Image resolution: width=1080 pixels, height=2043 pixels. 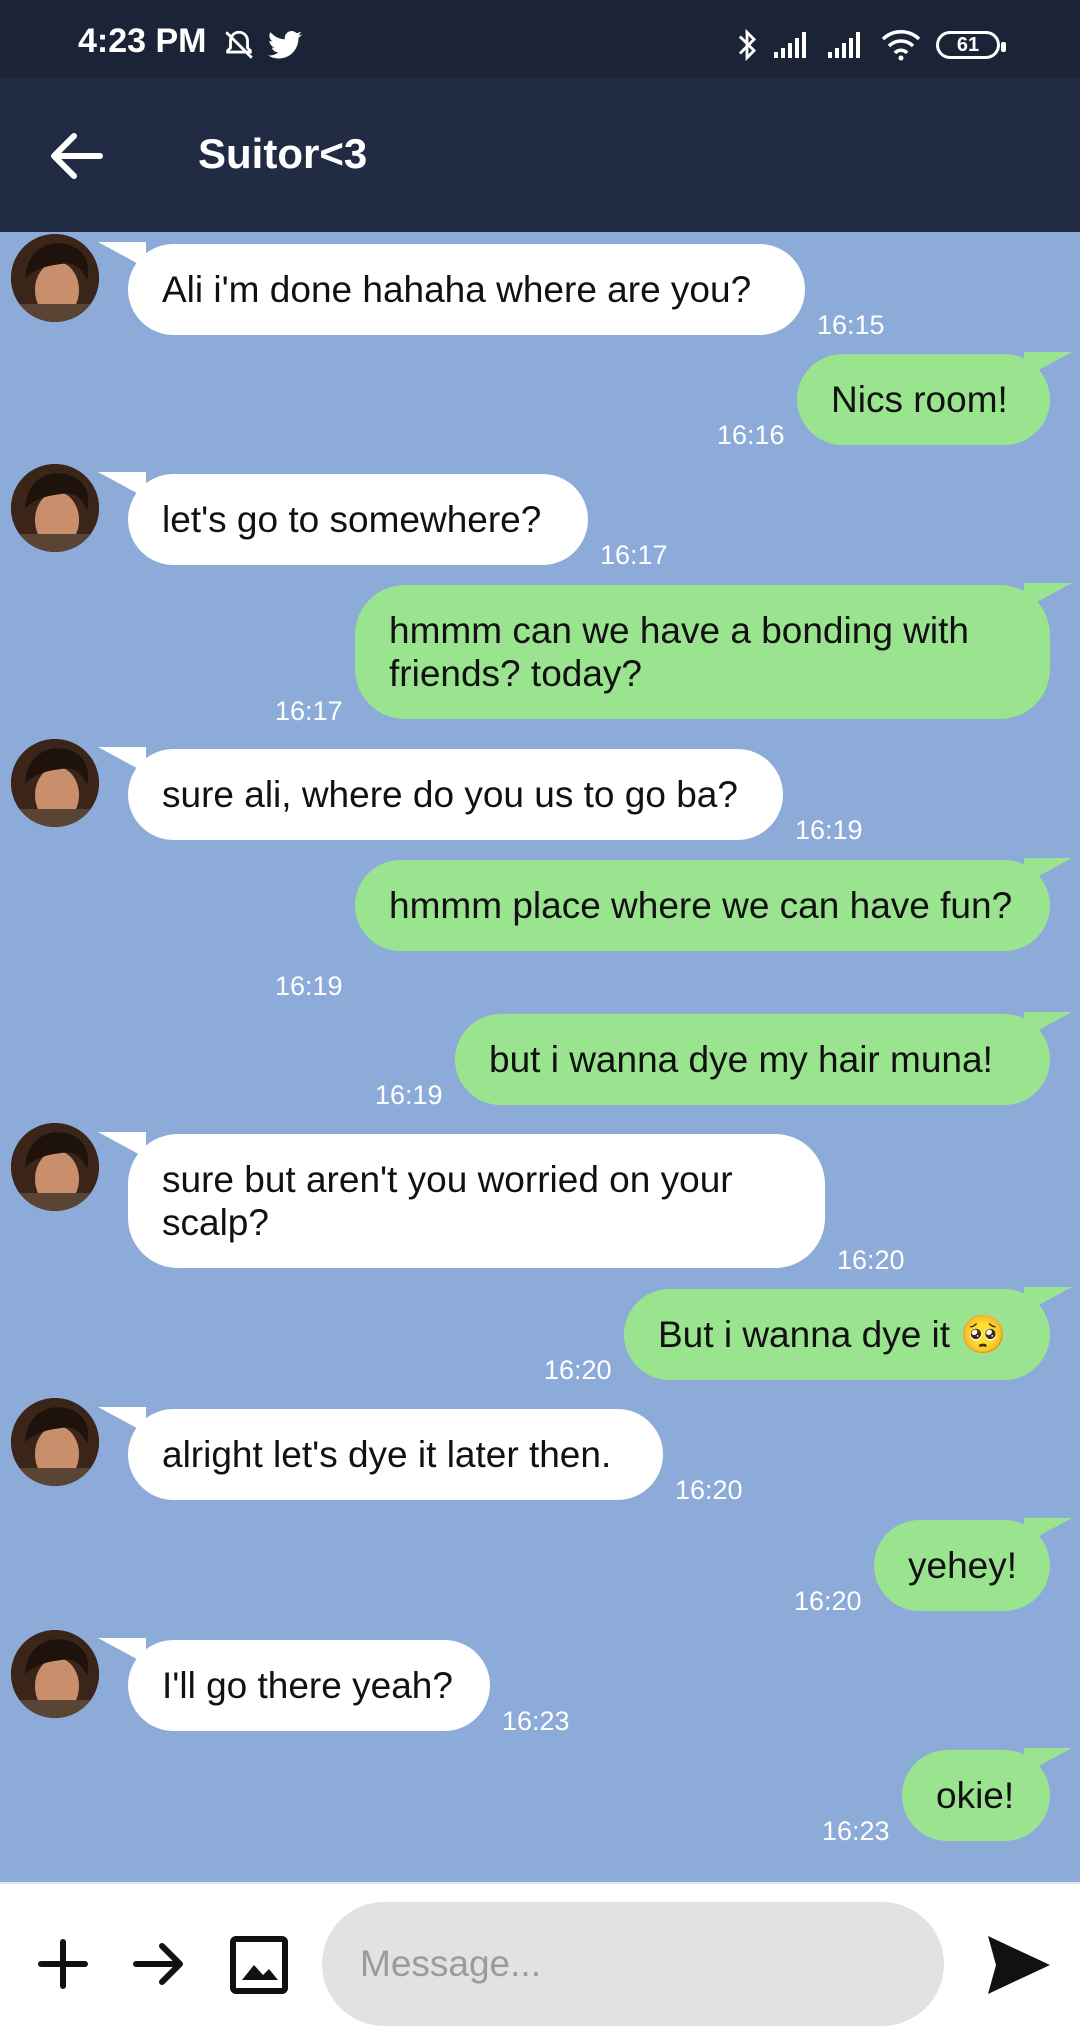 I want to click on status-bar: 4:23 PM 61, so click(x=540, y=39).